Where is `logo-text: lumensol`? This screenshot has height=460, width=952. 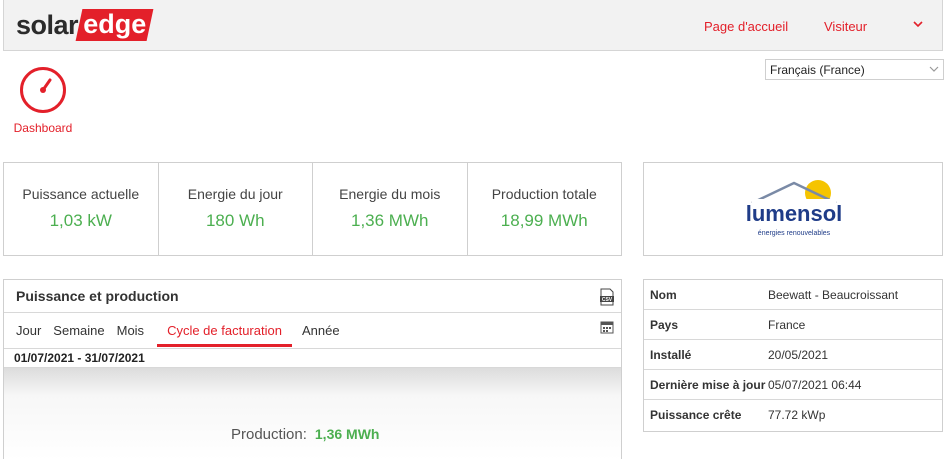 logo-text: lumensol is located at coordinates (794, 213).